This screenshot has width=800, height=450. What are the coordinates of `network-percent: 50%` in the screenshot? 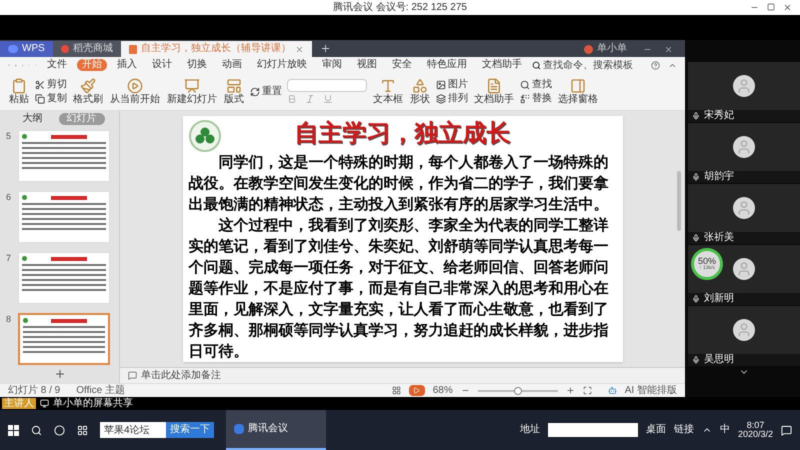 It's located at (707, 261).